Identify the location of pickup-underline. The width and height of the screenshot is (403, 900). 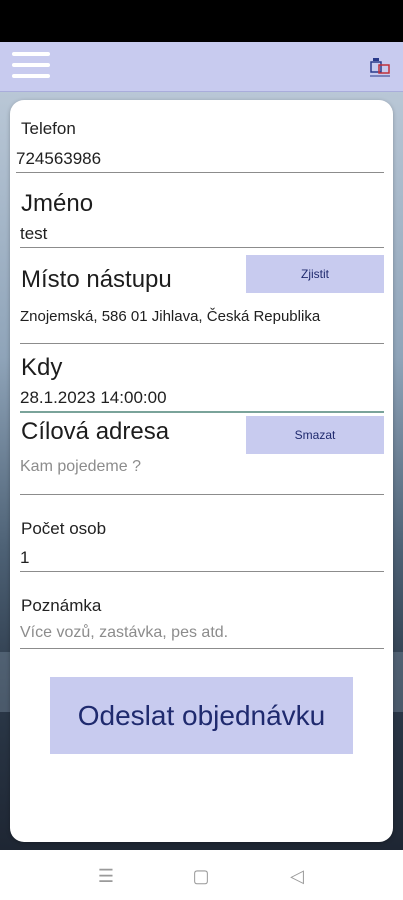
(202, 343).